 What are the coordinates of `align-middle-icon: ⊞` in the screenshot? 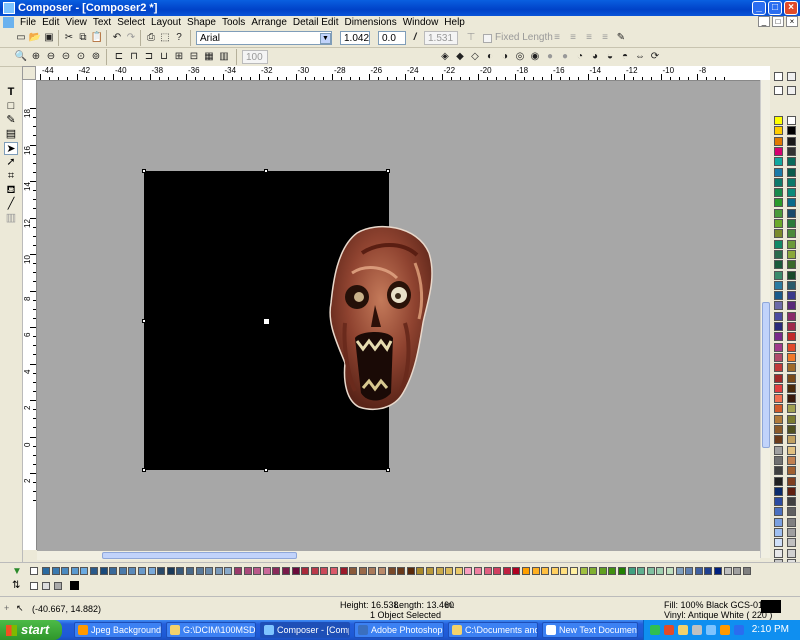 It's located at (179, 57).